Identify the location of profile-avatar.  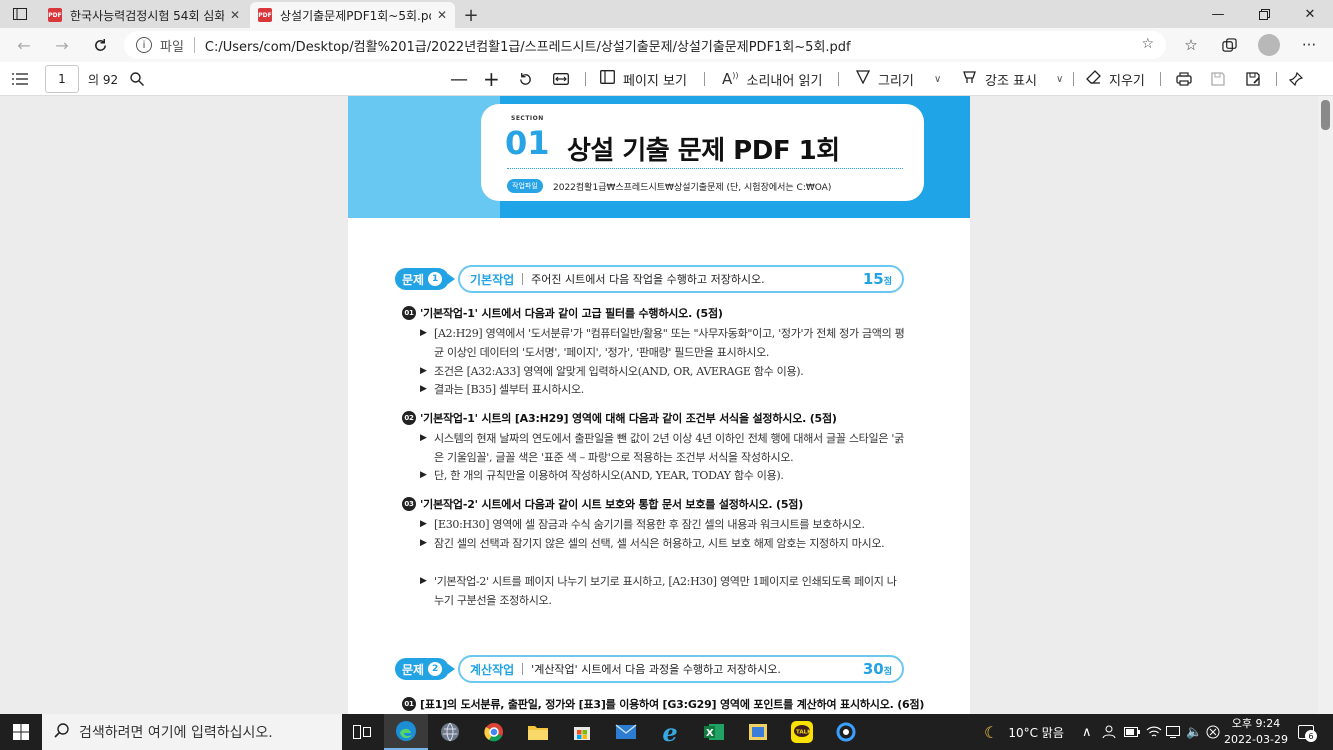
(1269, 45).